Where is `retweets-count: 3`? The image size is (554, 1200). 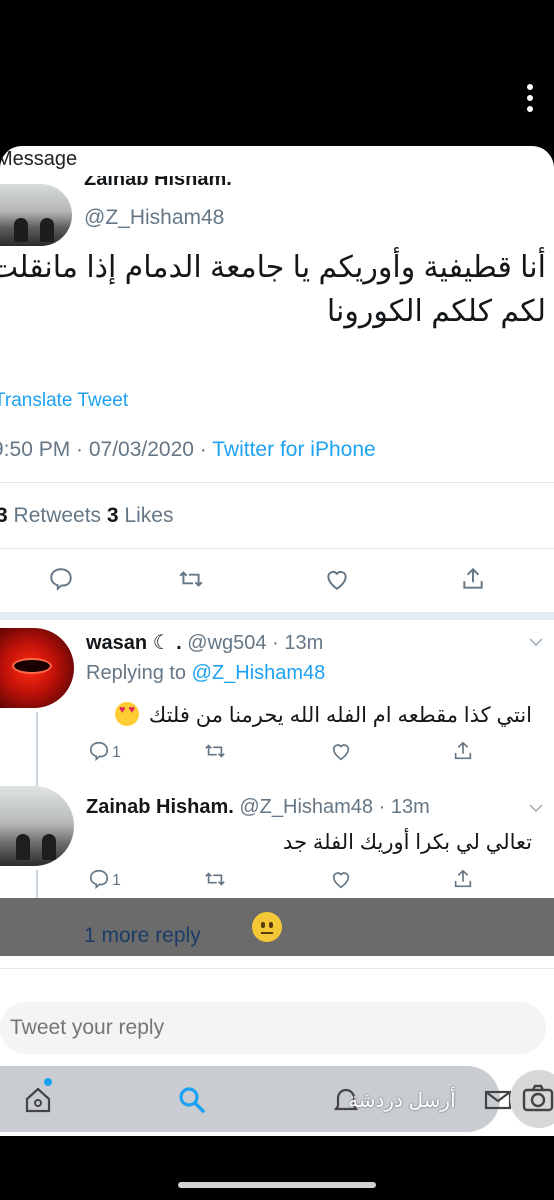
retweets-count: 3 is located at coordinates (4, 515).